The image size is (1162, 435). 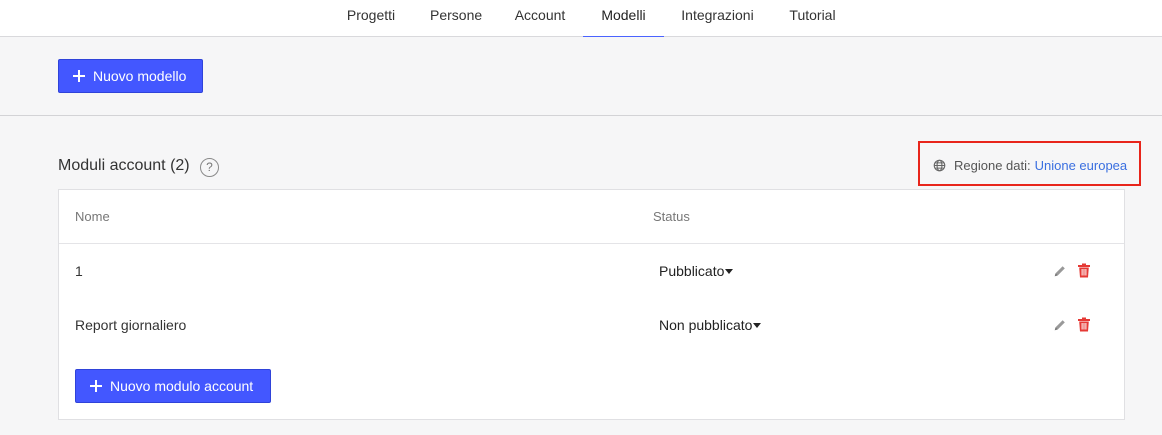 I want to click on region-value-link: Unione europea, so click(x=1081, y=165).